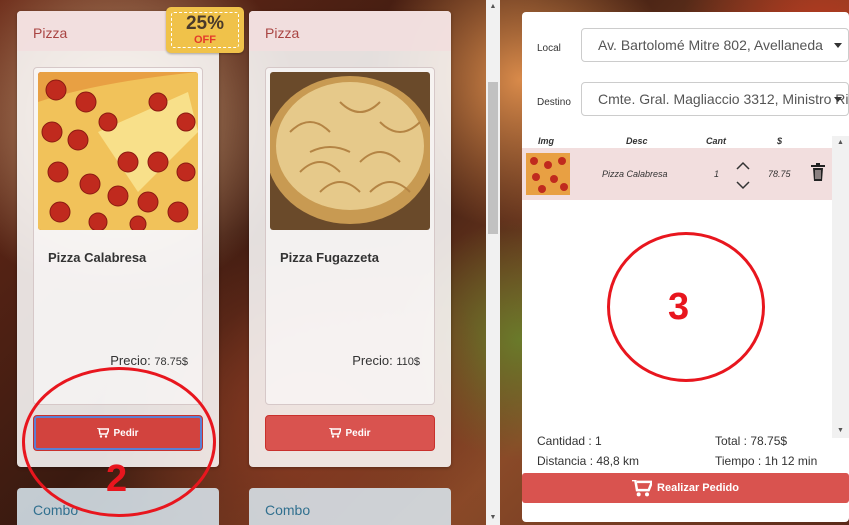 This screenshot has height=525, width=849. I want to click on combo-category: Combo, so click(288, 510).